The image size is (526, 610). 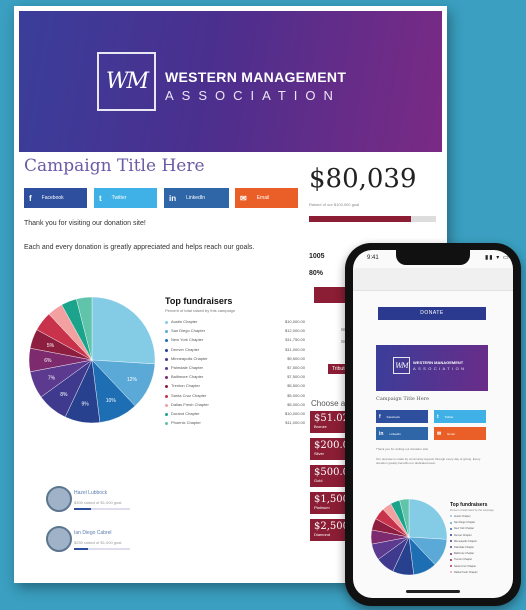 I want to click on campaign-title: Campaign Title Here, so click(x=114, y=166).